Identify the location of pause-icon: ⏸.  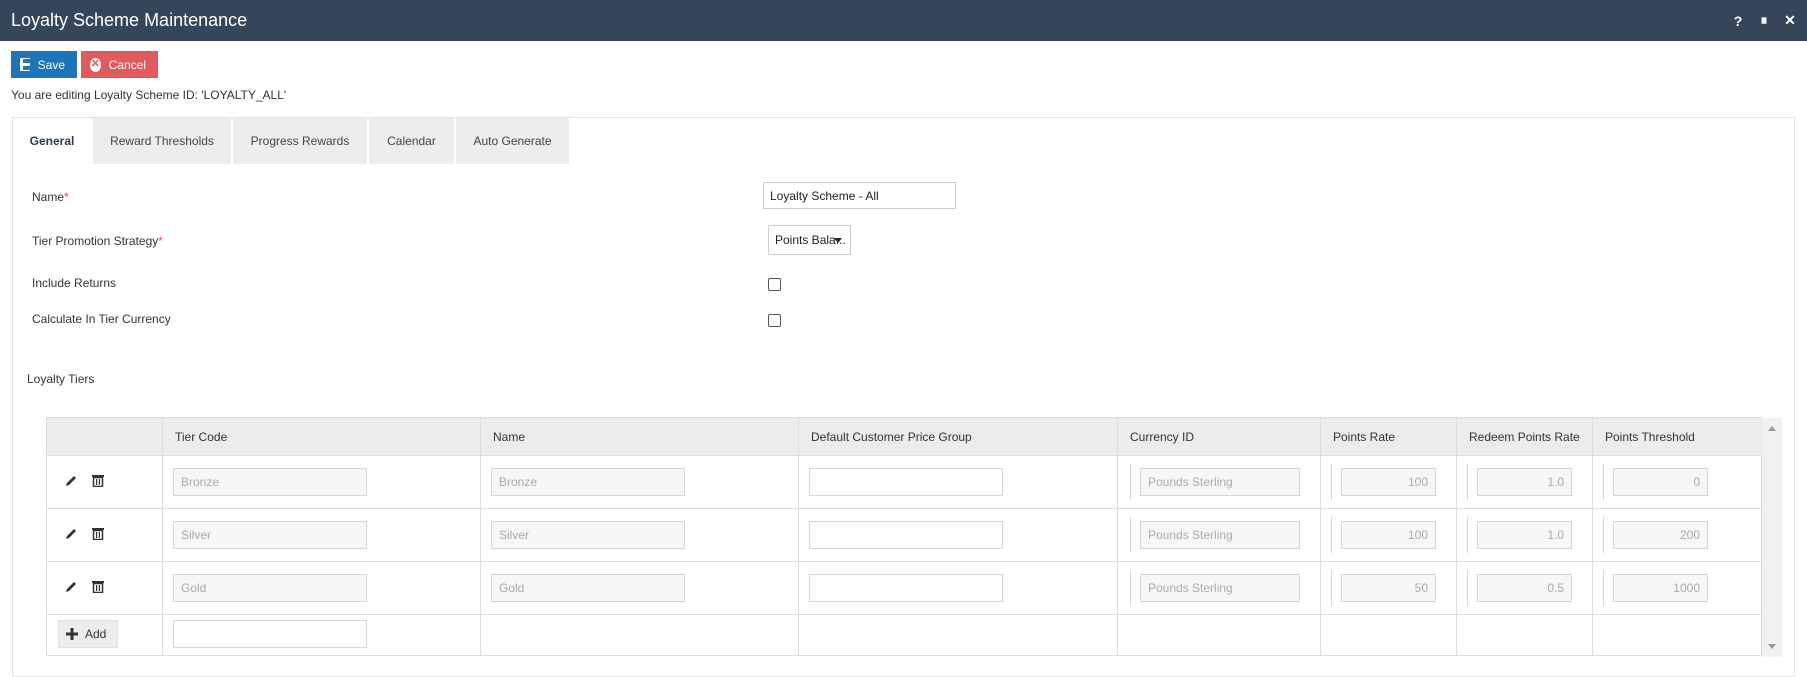
(1764, 20).